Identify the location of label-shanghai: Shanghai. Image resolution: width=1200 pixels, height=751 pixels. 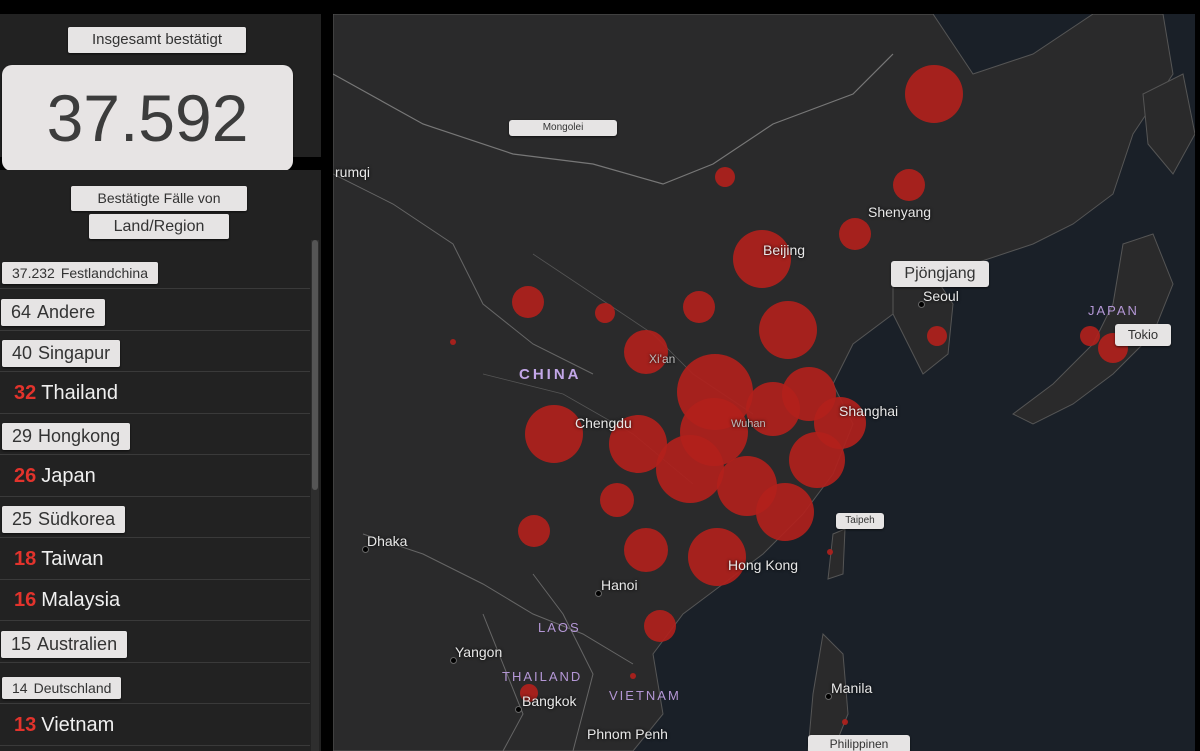
(869, 411).